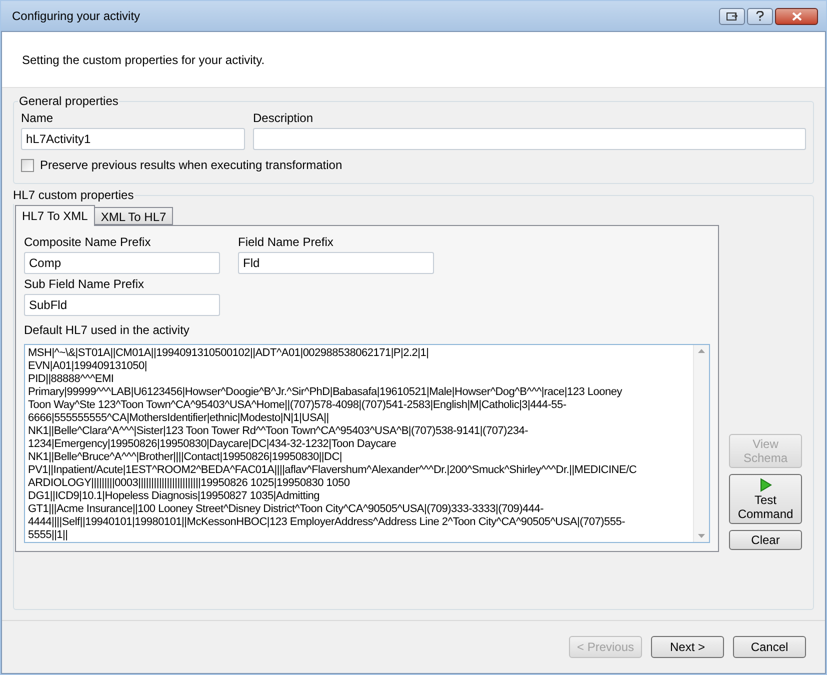 The image size is (827, 675). What do you see at coordinates (133, 139) in the screenshot?
I see `name-field: hL7Activity1` at bounding box center [133, 139].